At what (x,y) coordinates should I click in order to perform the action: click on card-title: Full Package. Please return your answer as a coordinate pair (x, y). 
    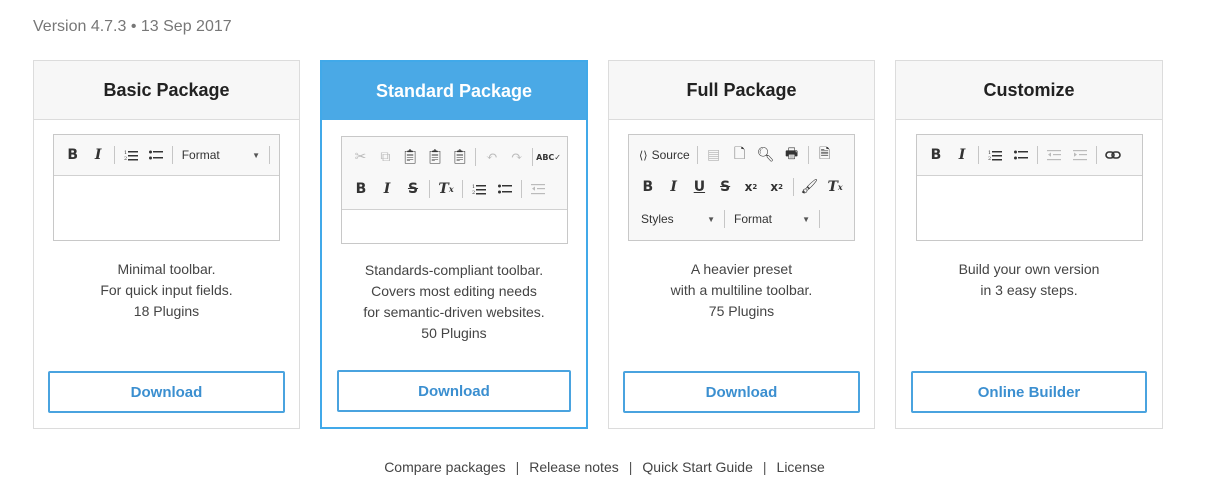
    Looking at the image, I should click on (741, 90).